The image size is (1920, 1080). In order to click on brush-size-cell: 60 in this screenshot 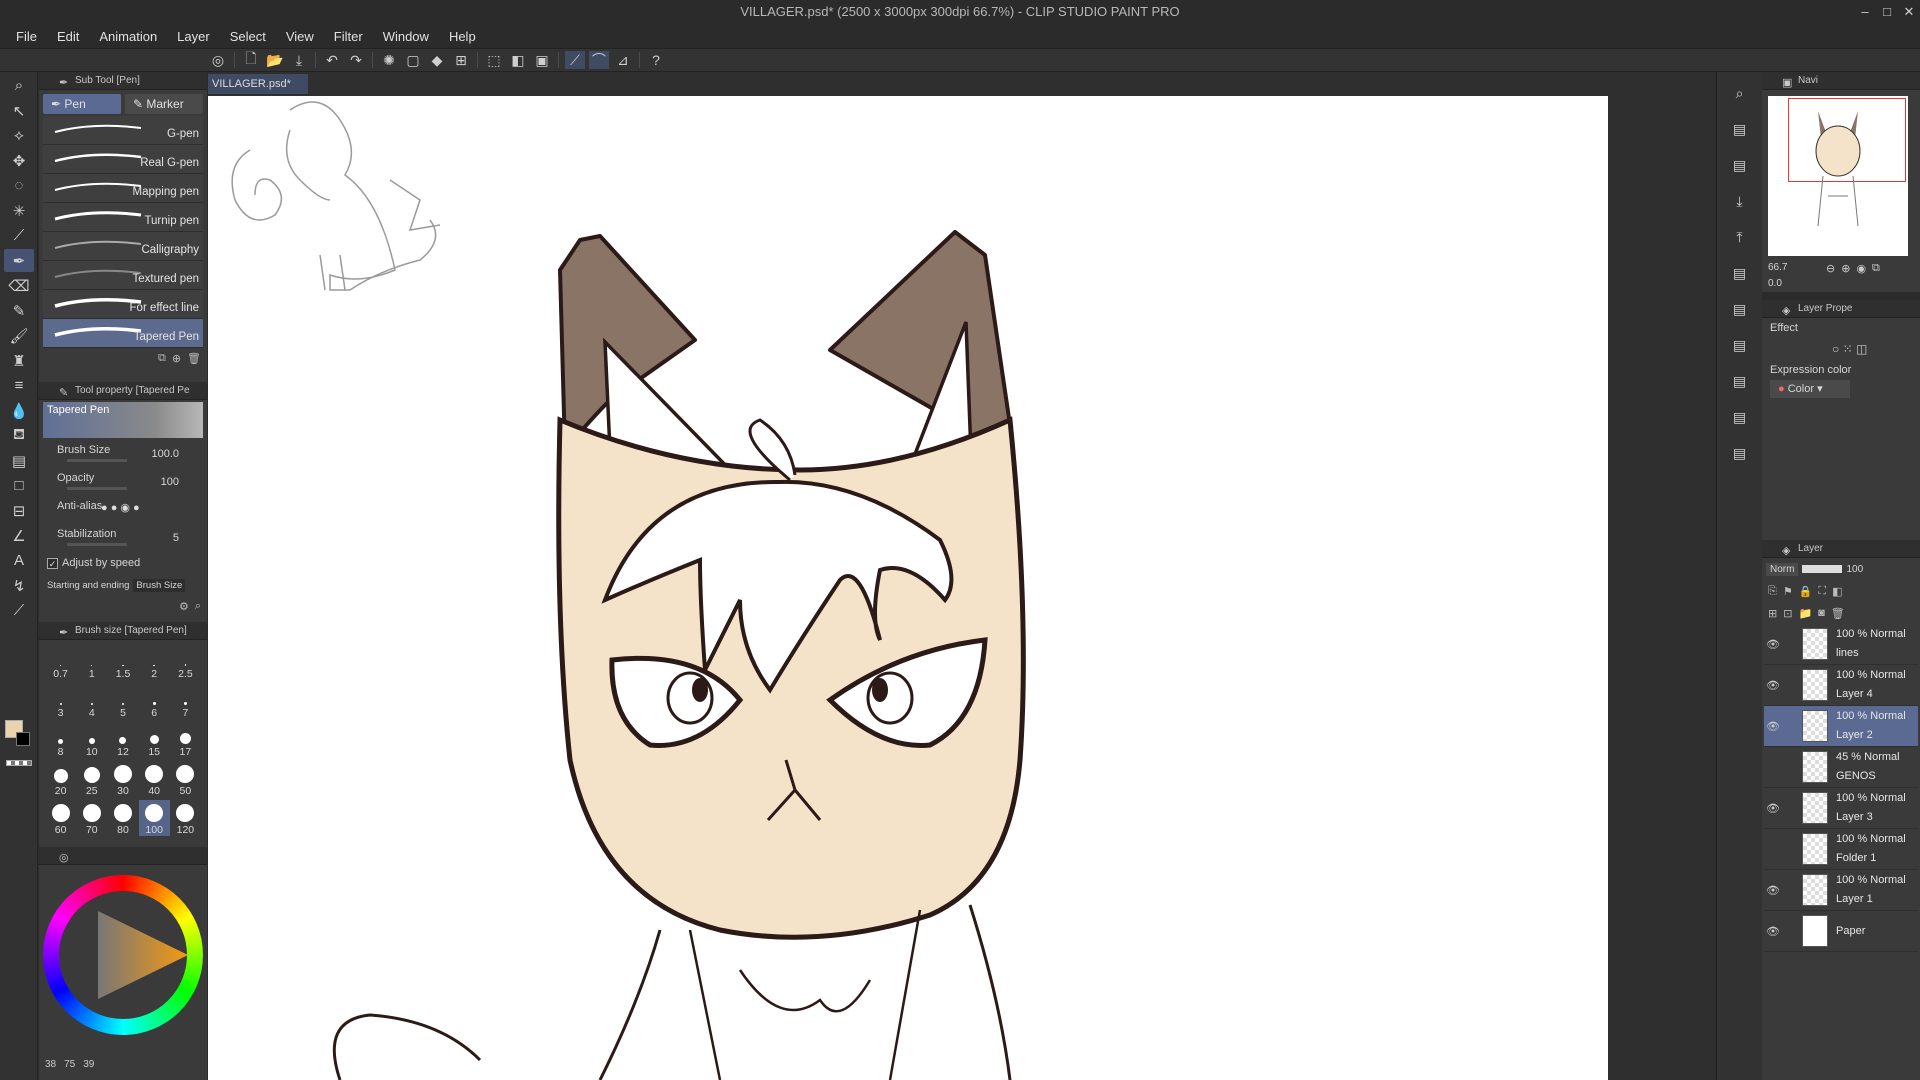, I will do `click(60, 818)`.